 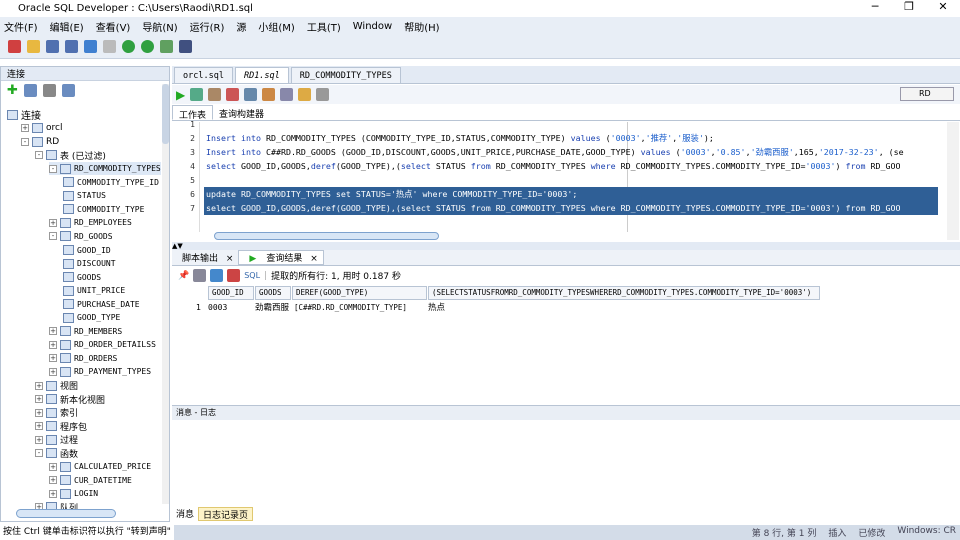 What do you see at coordinates (272, 308) in the screenshot?
I see `cell-goods: 劲霸西服` at bounding box center [272, 308].